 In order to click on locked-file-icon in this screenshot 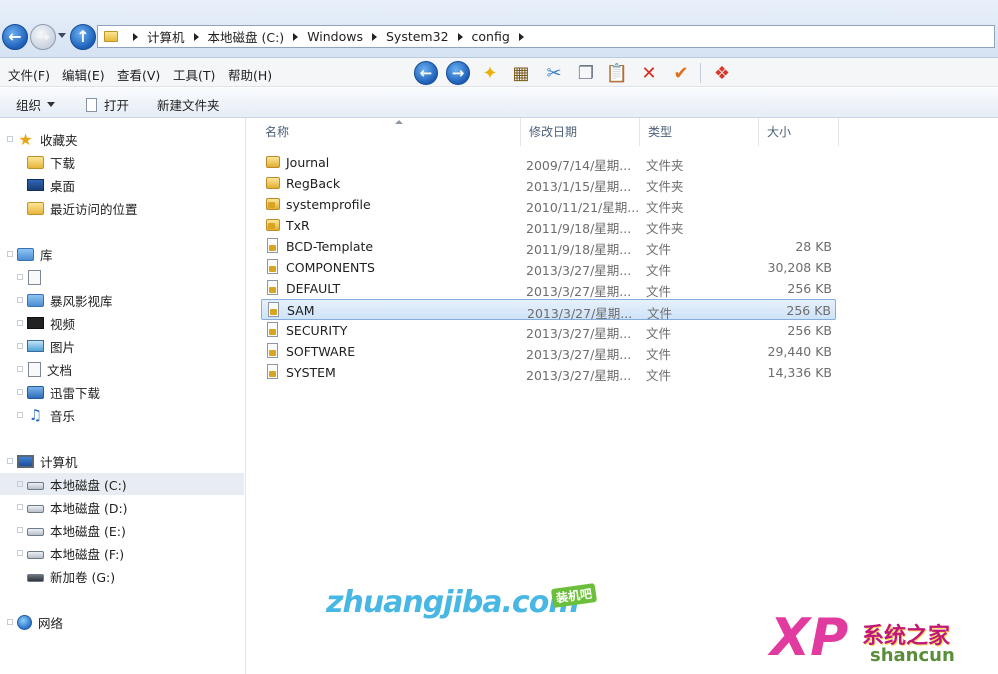, I will do `click(272, 266)`.